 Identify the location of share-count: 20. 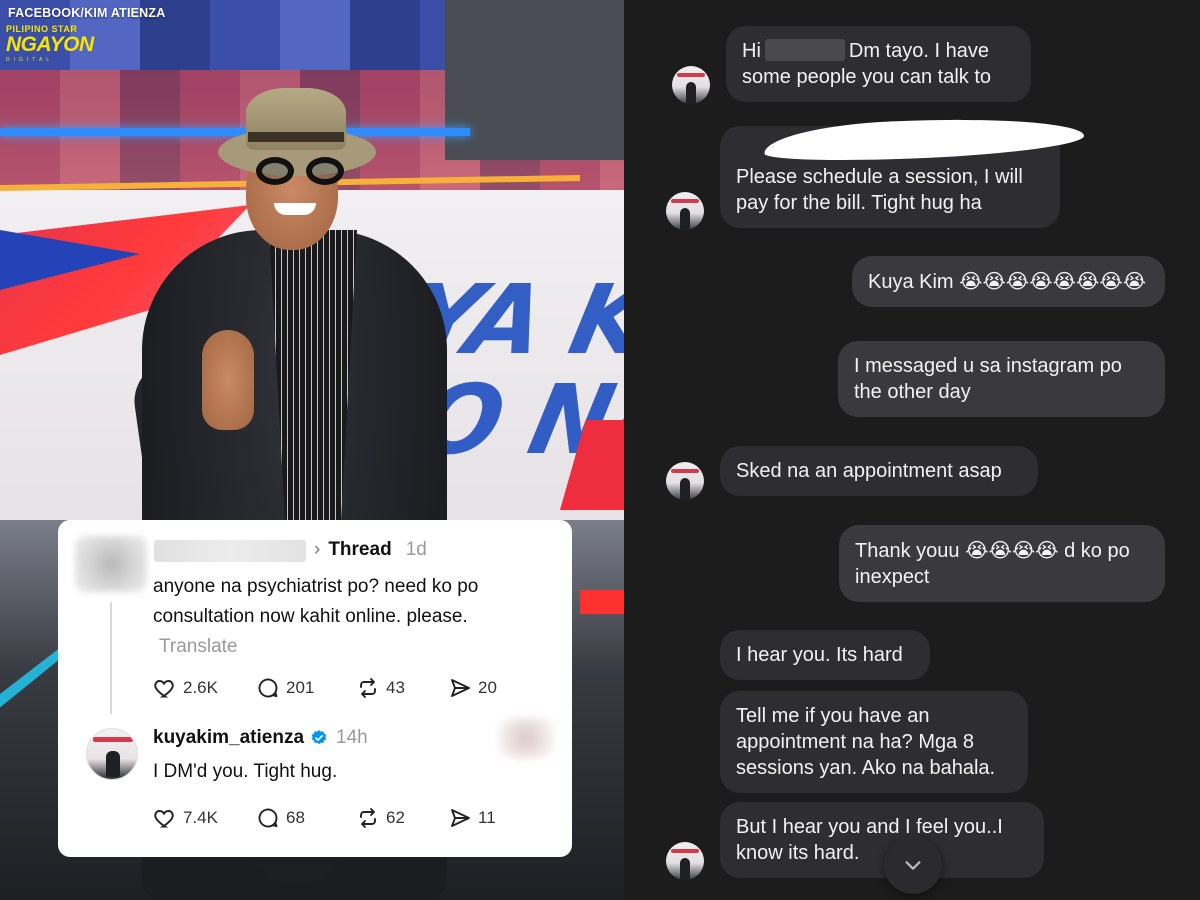
(487, 687).